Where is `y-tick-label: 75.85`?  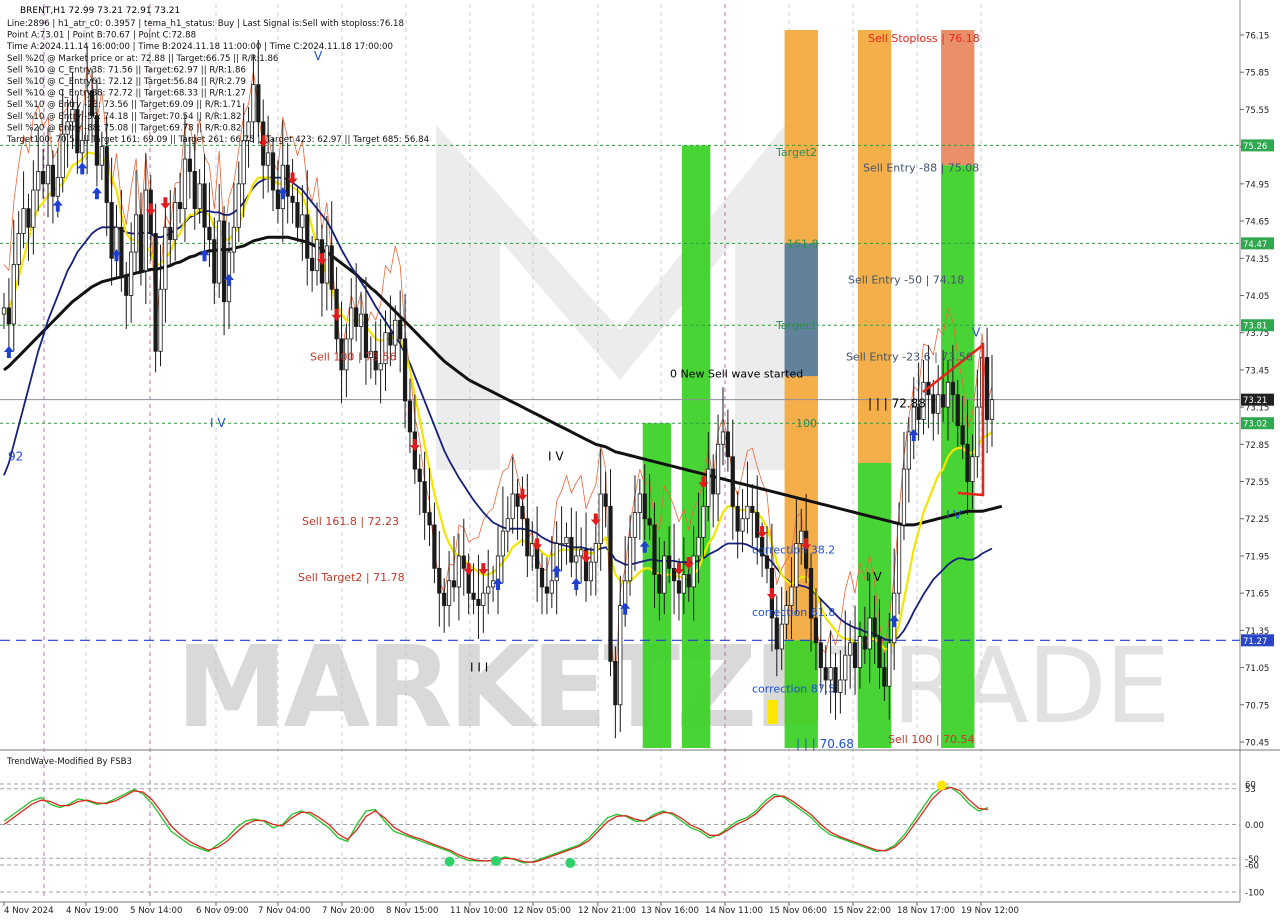 y-tick-label: 75.85 is located at coordinates (1257, 74).